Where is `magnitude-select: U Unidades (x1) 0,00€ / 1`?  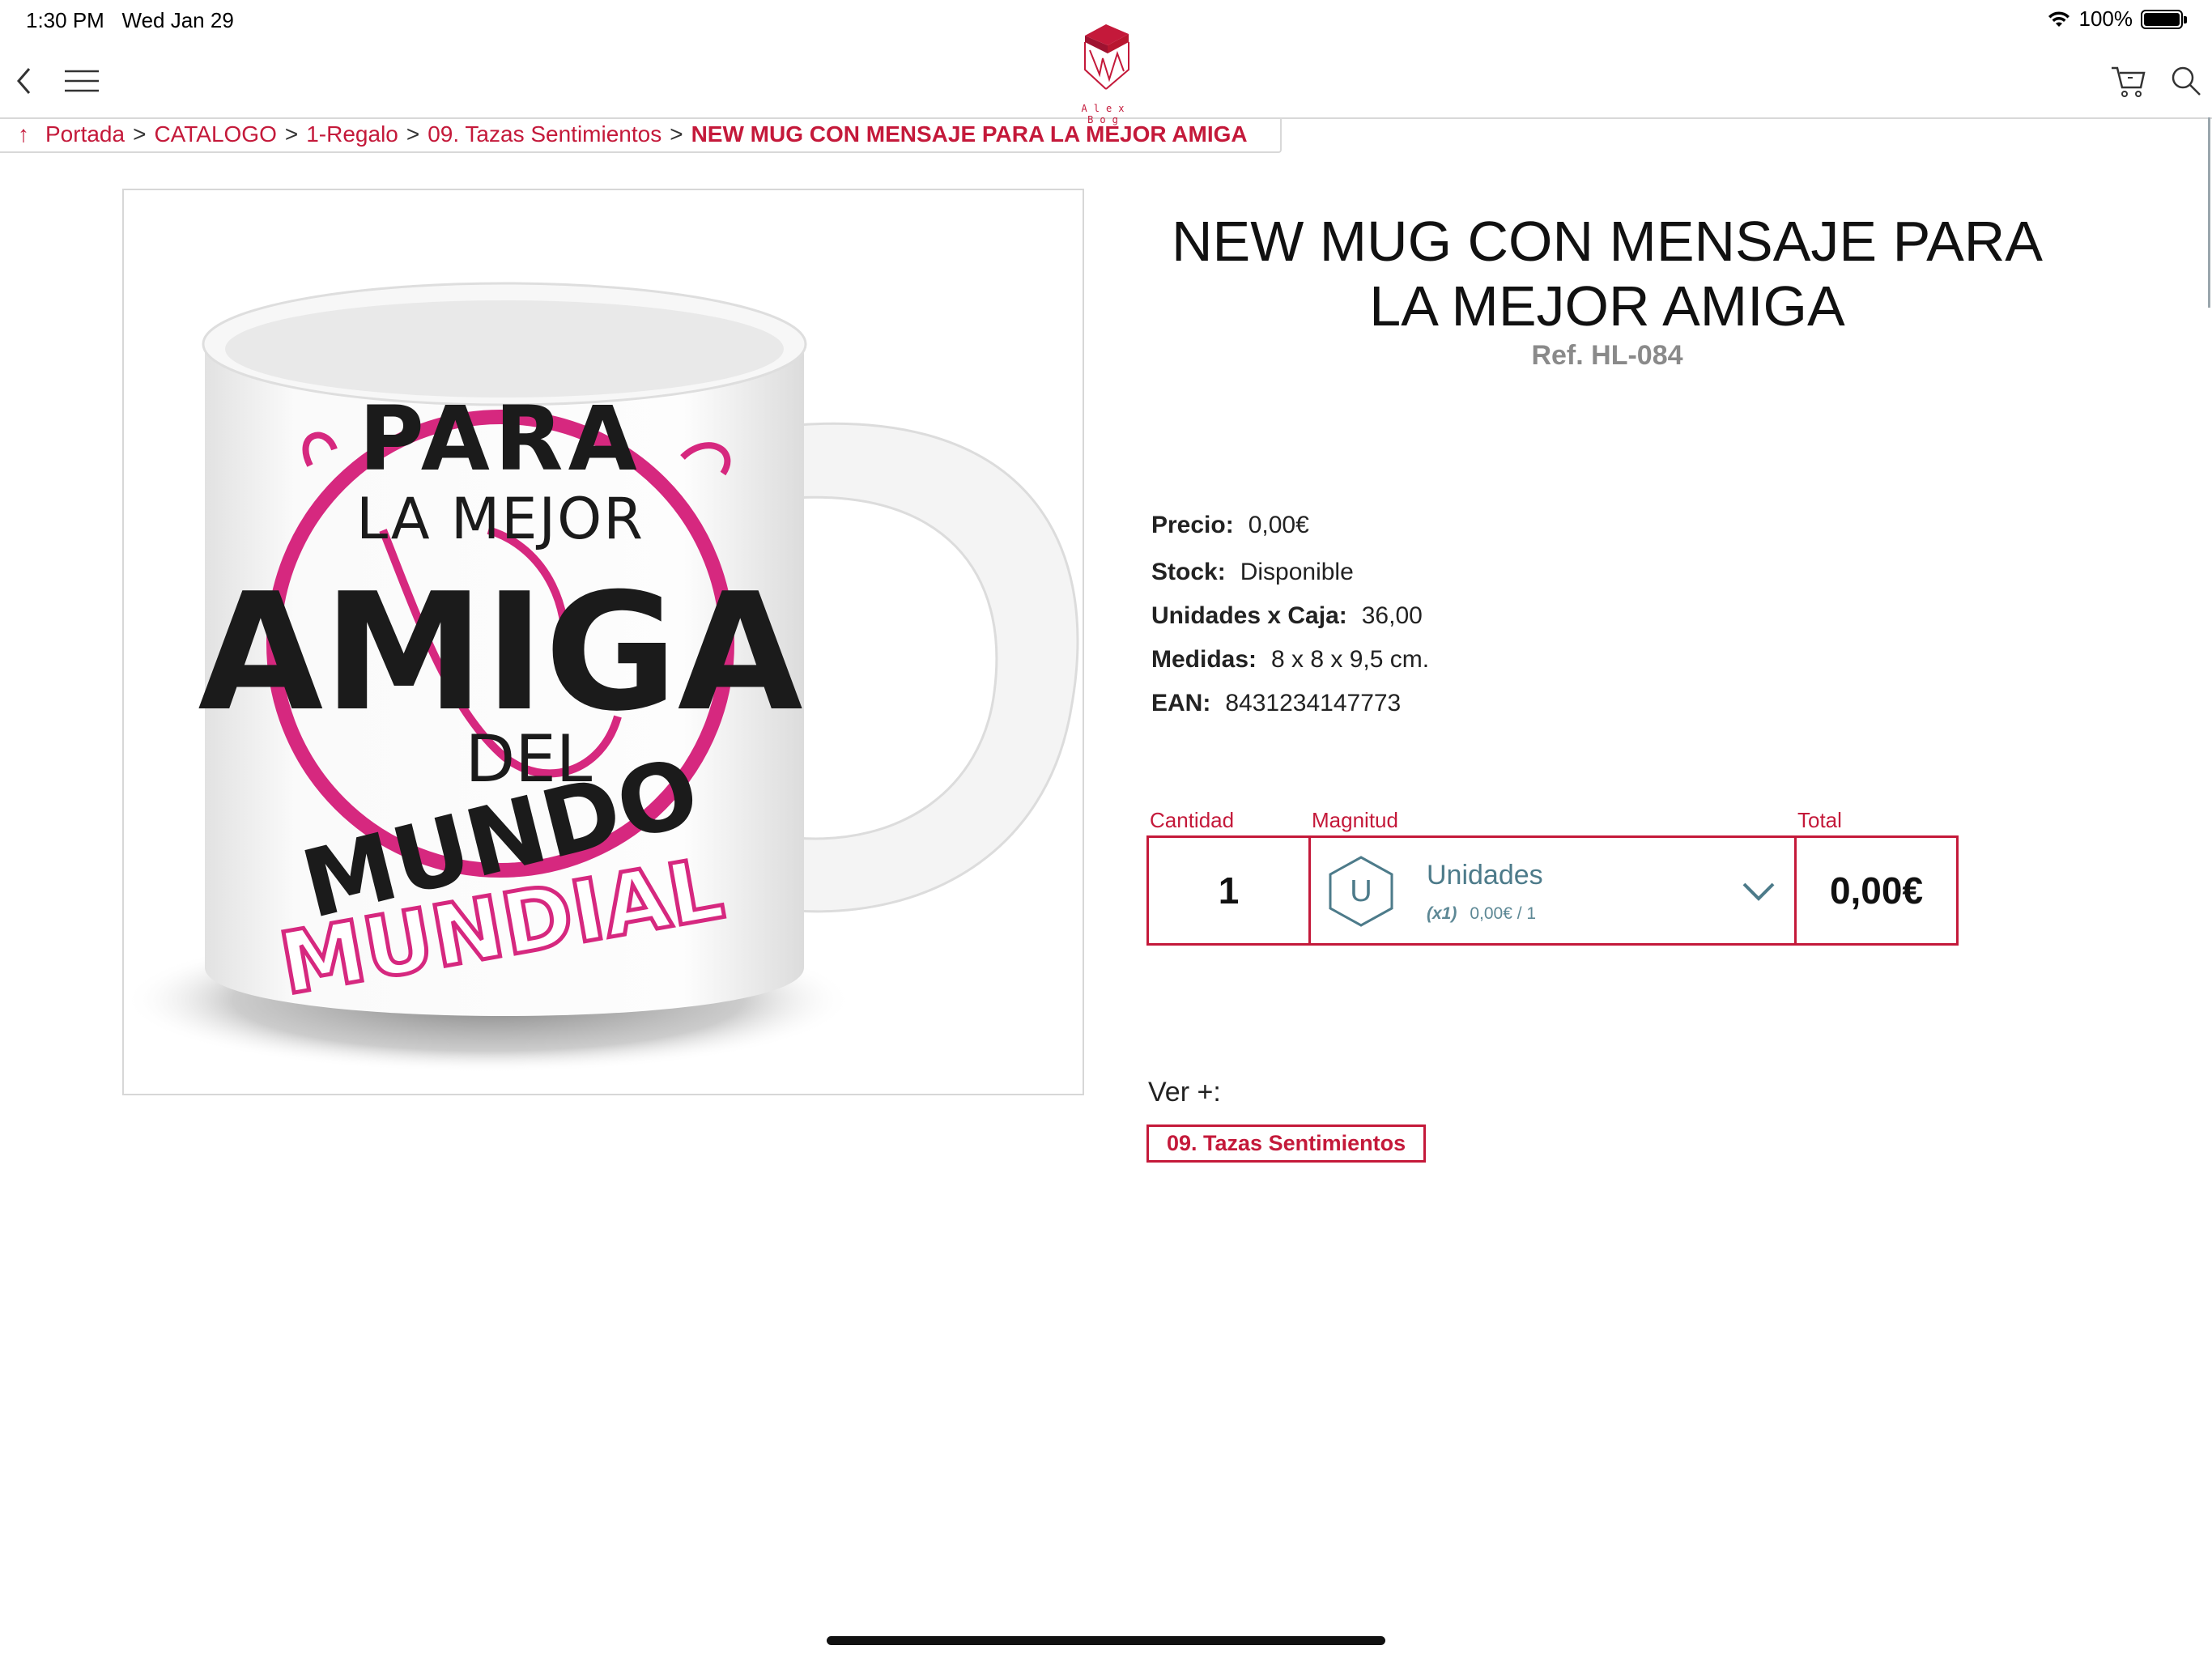
magnitude-select: U Unidades (x1) 0,00€ / 1 is located at coordinates (1553, 890).